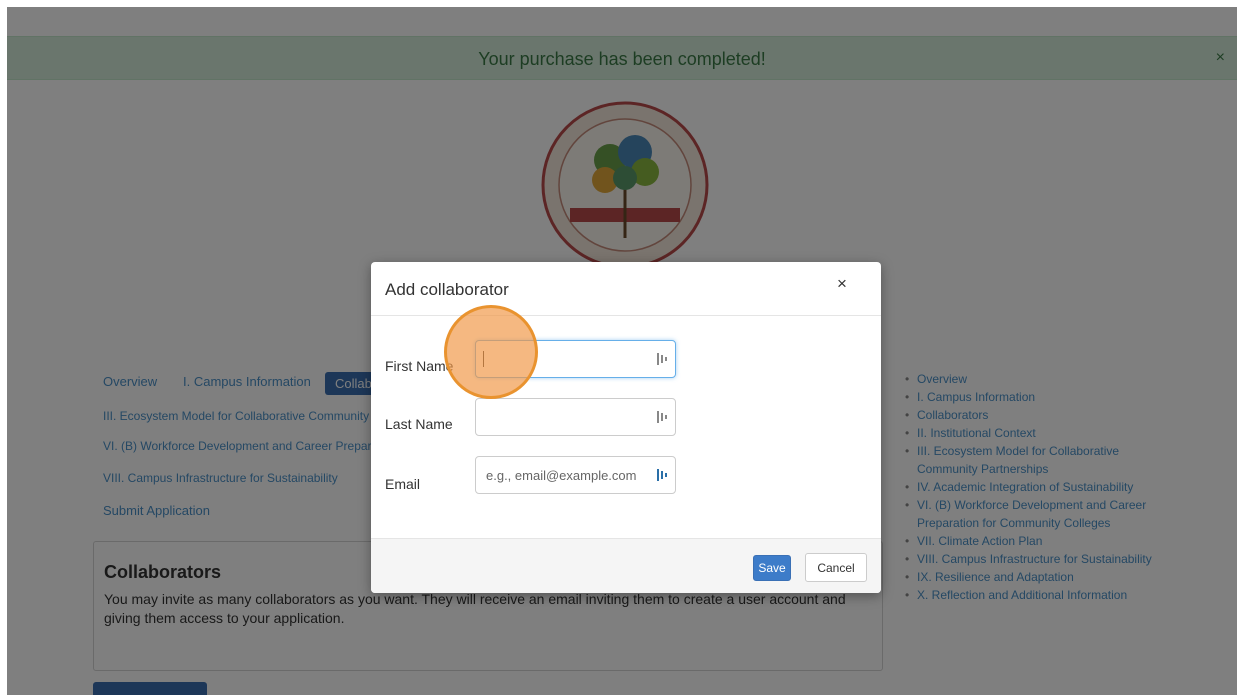 The width and height of the screenshot is (1244, 695). I want to click on first-name-label: First Name, so click(419, 366).